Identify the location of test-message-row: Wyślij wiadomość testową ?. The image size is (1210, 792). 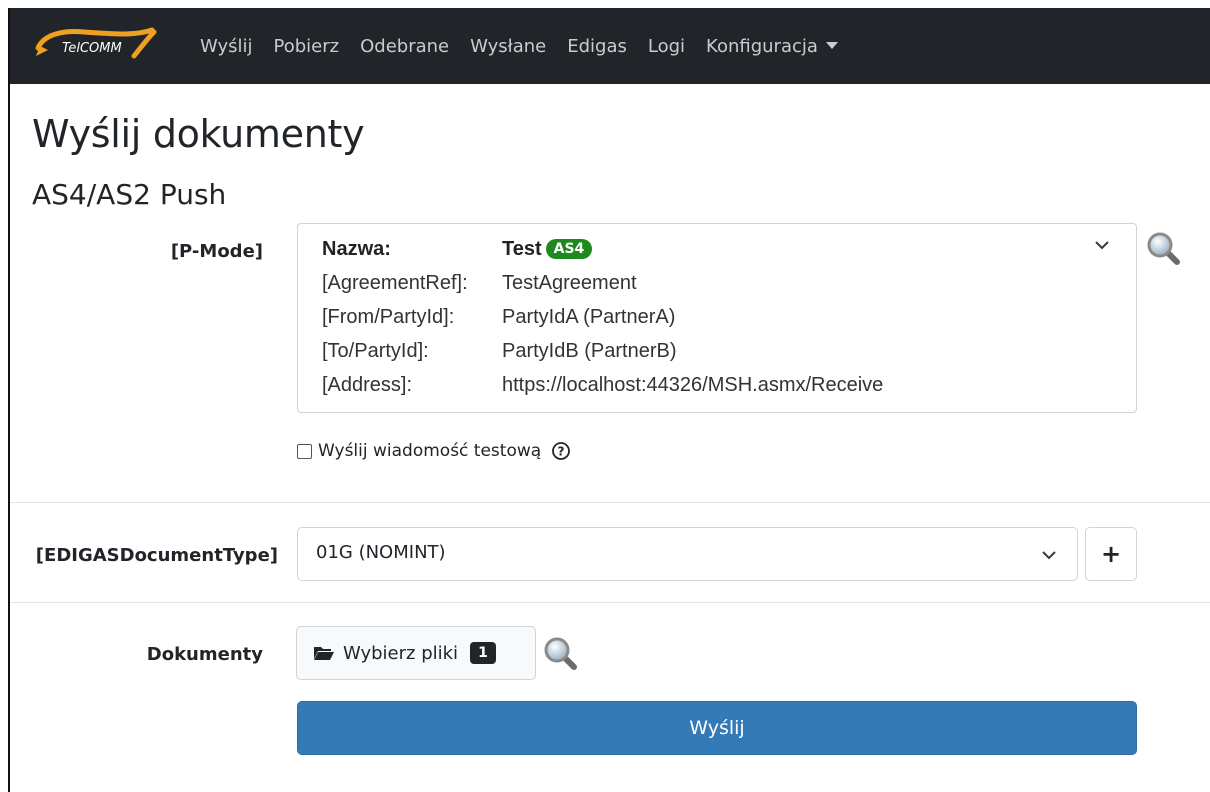
(434, 451).